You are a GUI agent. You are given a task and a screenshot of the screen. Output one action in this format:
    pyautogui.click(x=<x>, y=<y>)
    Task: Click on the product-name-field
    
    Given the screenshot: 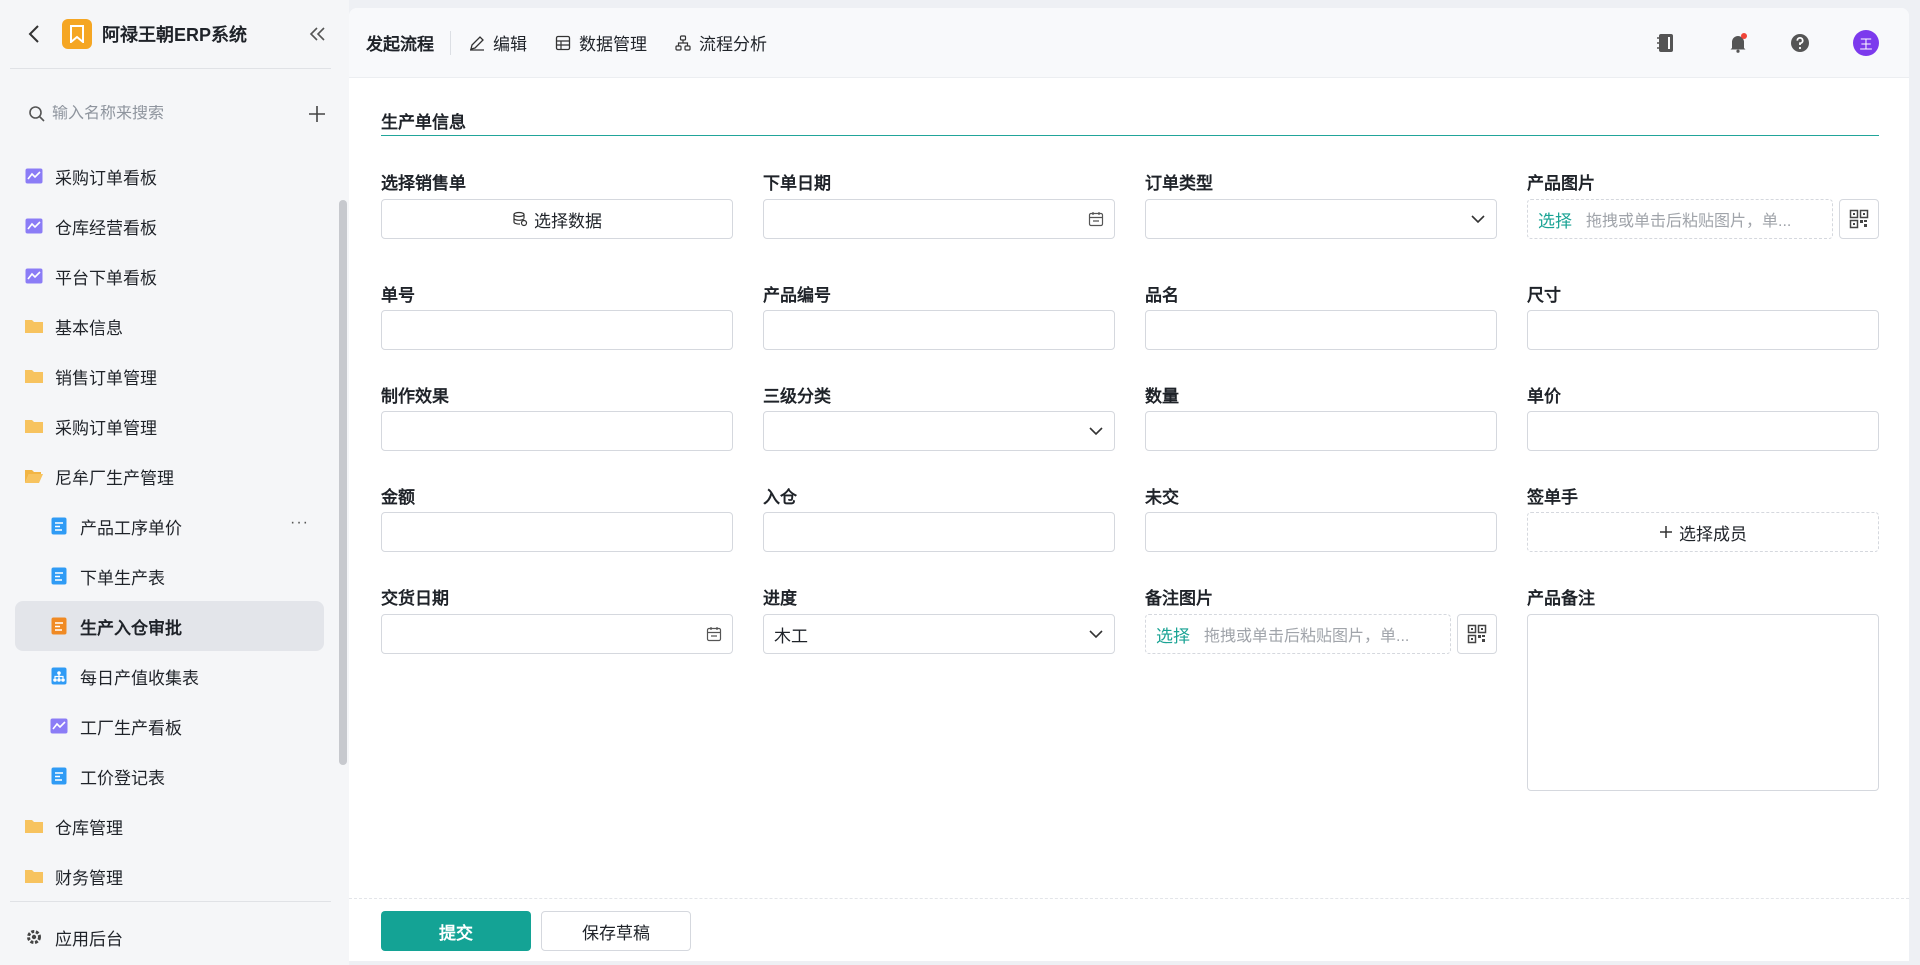 What is the action you would take?
    pyautogui.click(x=1321, y=330)
    